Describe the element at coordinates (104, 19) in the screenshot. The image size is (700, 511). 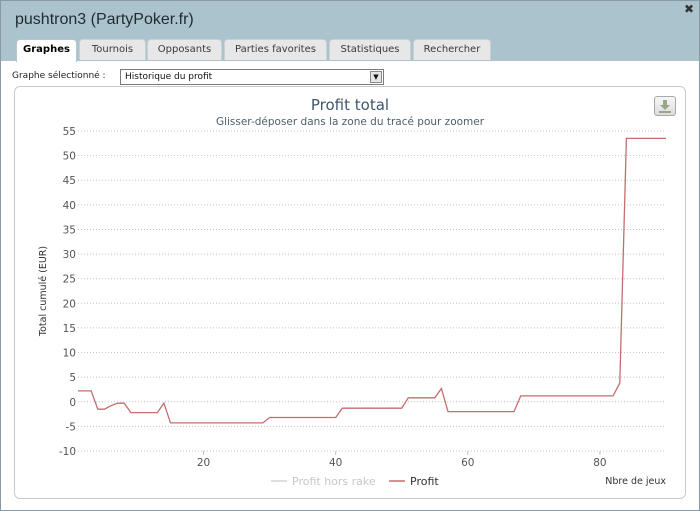
I see `window-title: pushtron3 (PartyPoker.fr)` at that location.